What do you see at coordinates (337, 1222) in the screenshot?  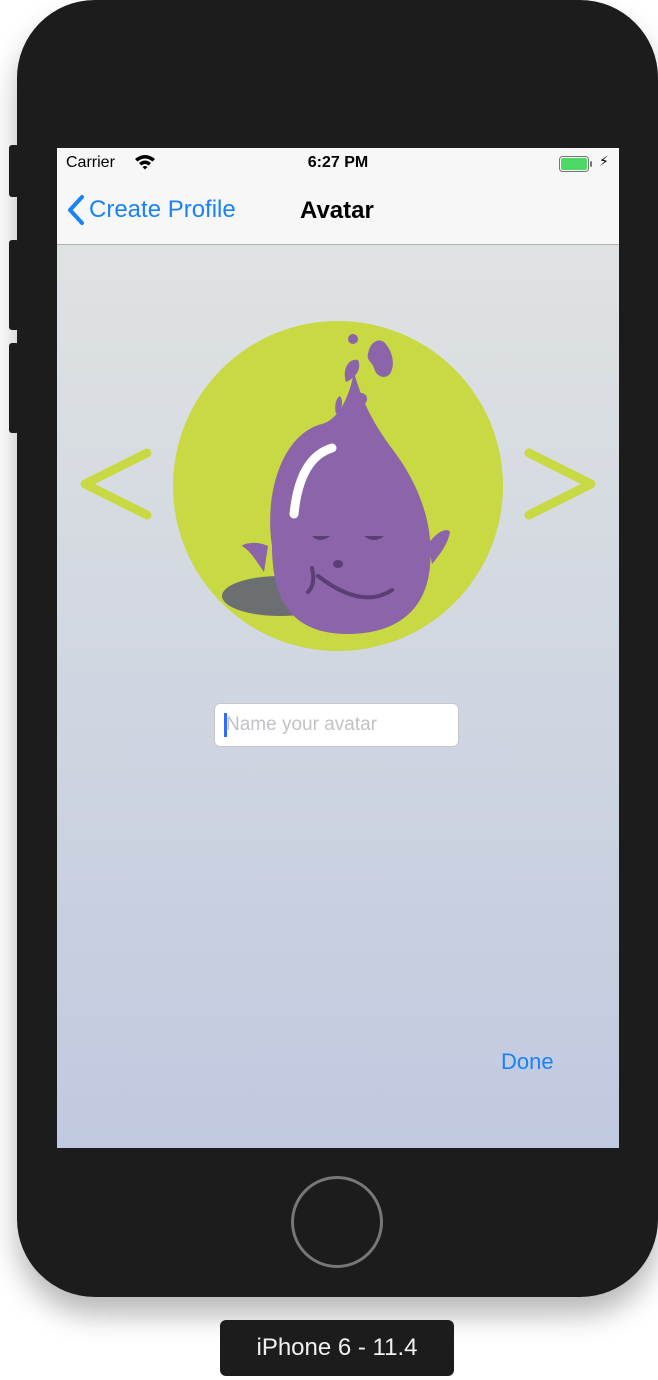 I see `home-button` at bounding box center [337, 1222].